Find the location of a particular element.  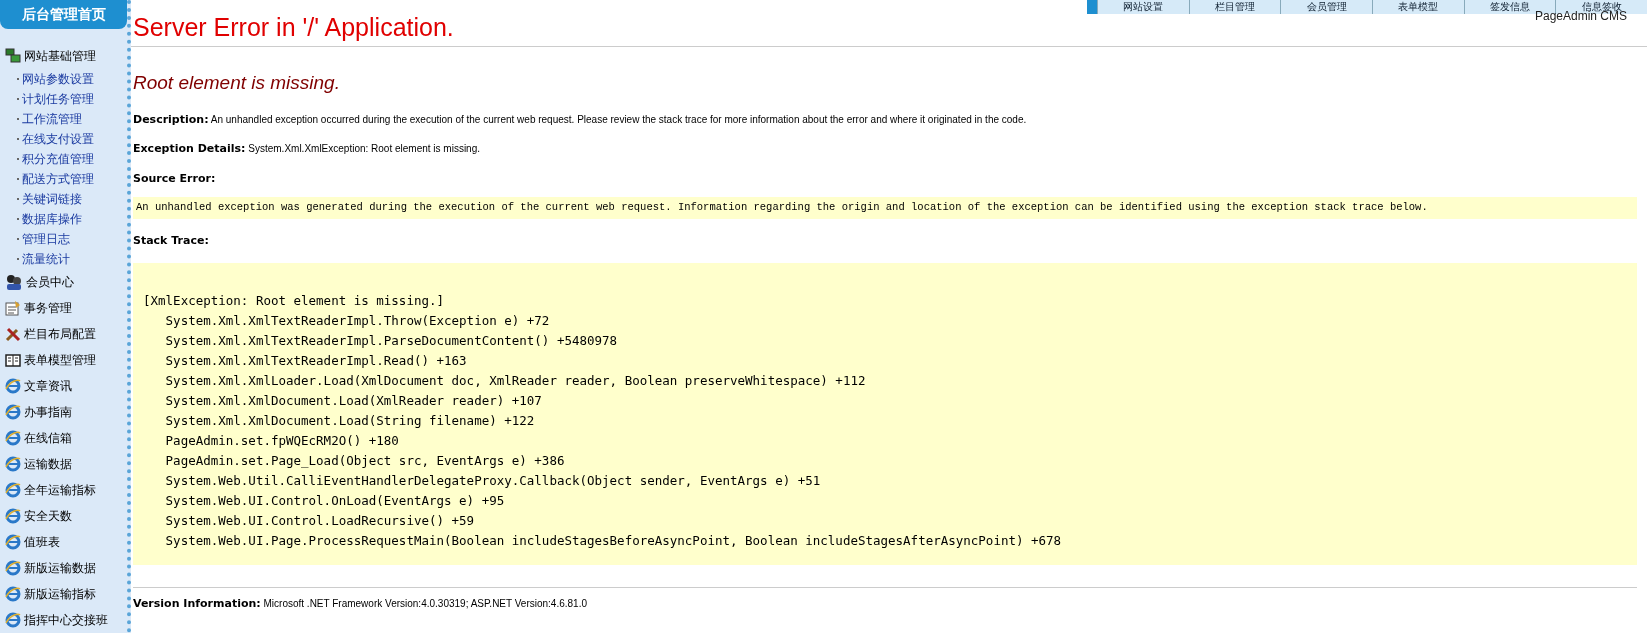

page-title: Server Error in '/' Application. is located at coordinates (293, 27).